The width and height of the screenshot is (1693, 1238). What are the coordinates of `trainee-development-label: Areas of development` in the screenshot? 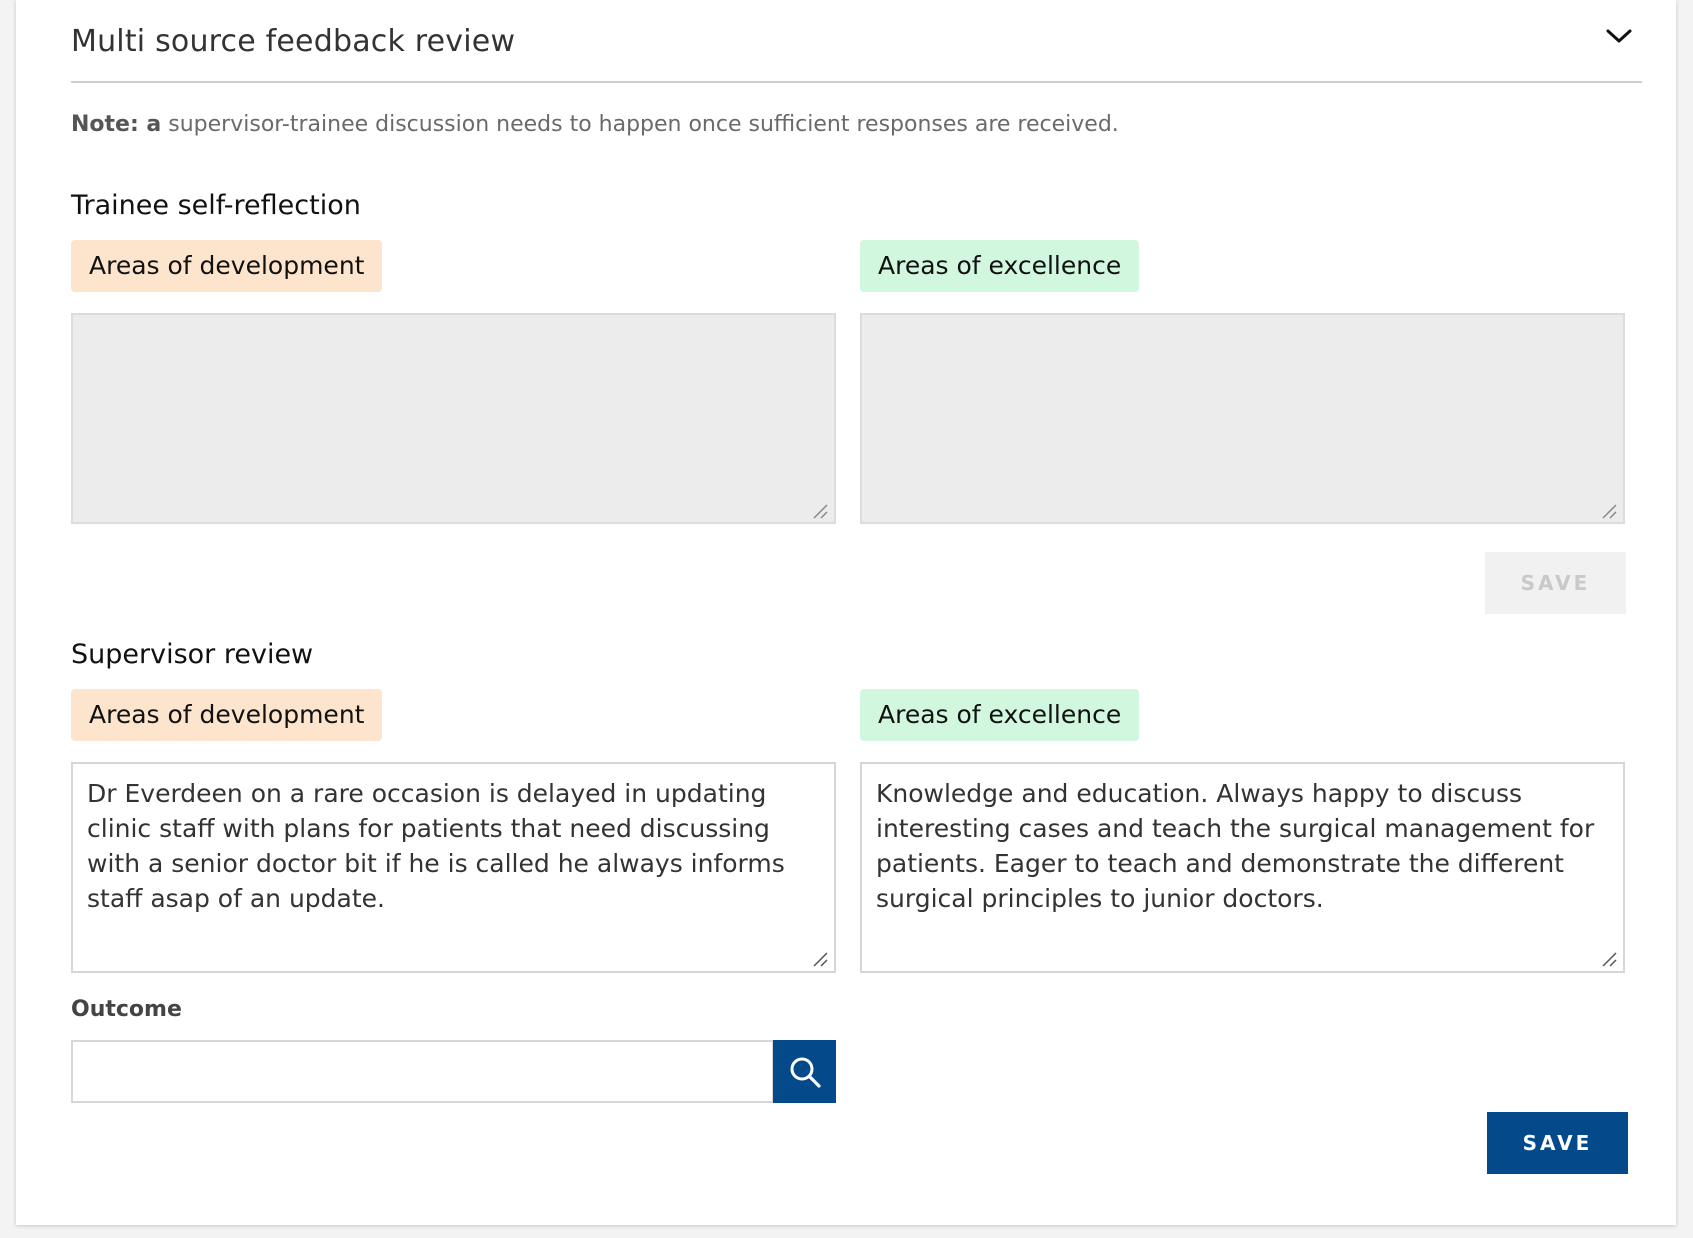 It's located at (227, 266).